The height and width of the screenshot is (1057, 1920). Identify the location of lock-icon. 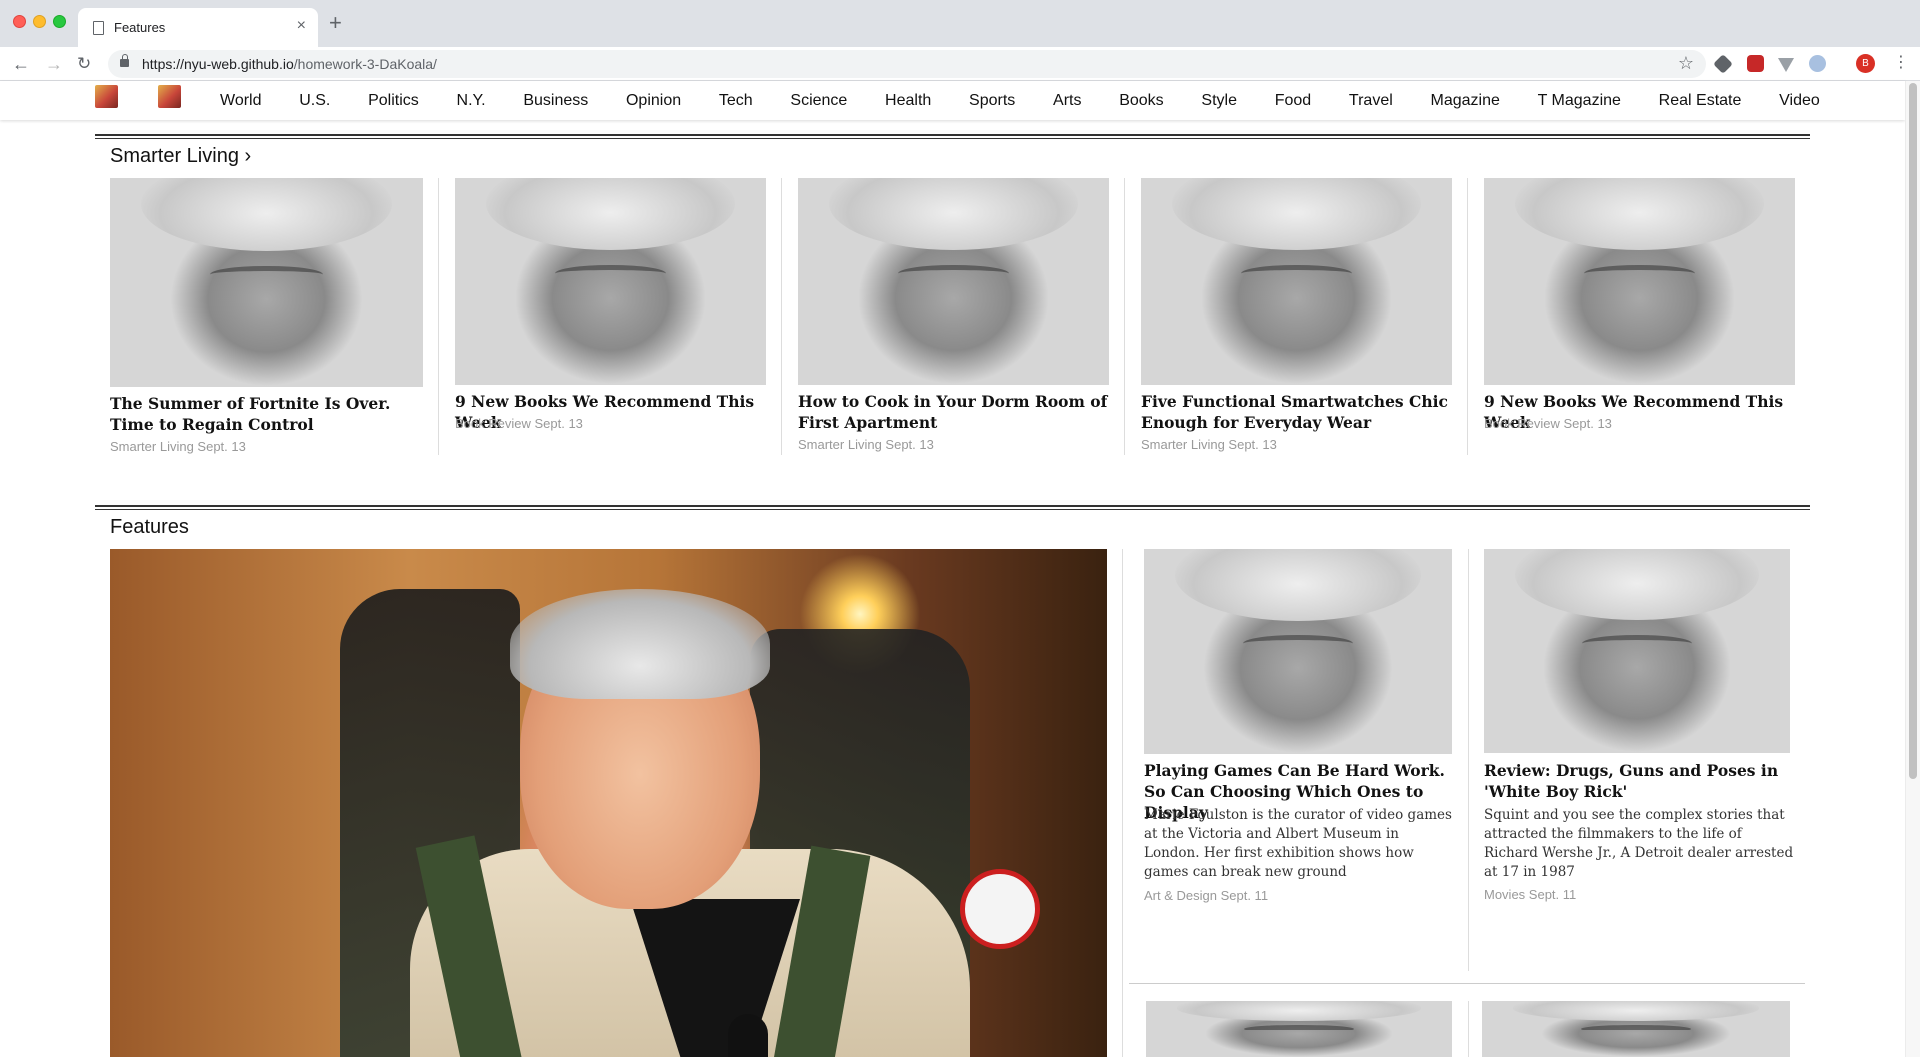
(124, 60).